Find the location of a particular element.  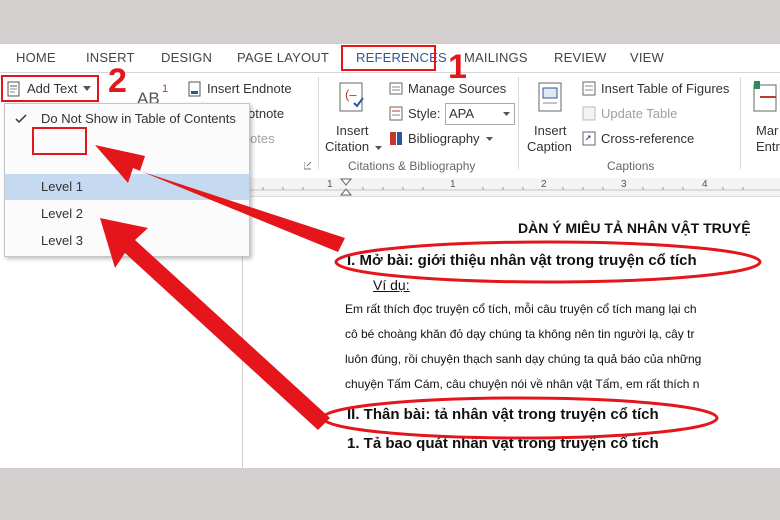

insert-citation-label-2: Citation is located at coordinates (347, 146).